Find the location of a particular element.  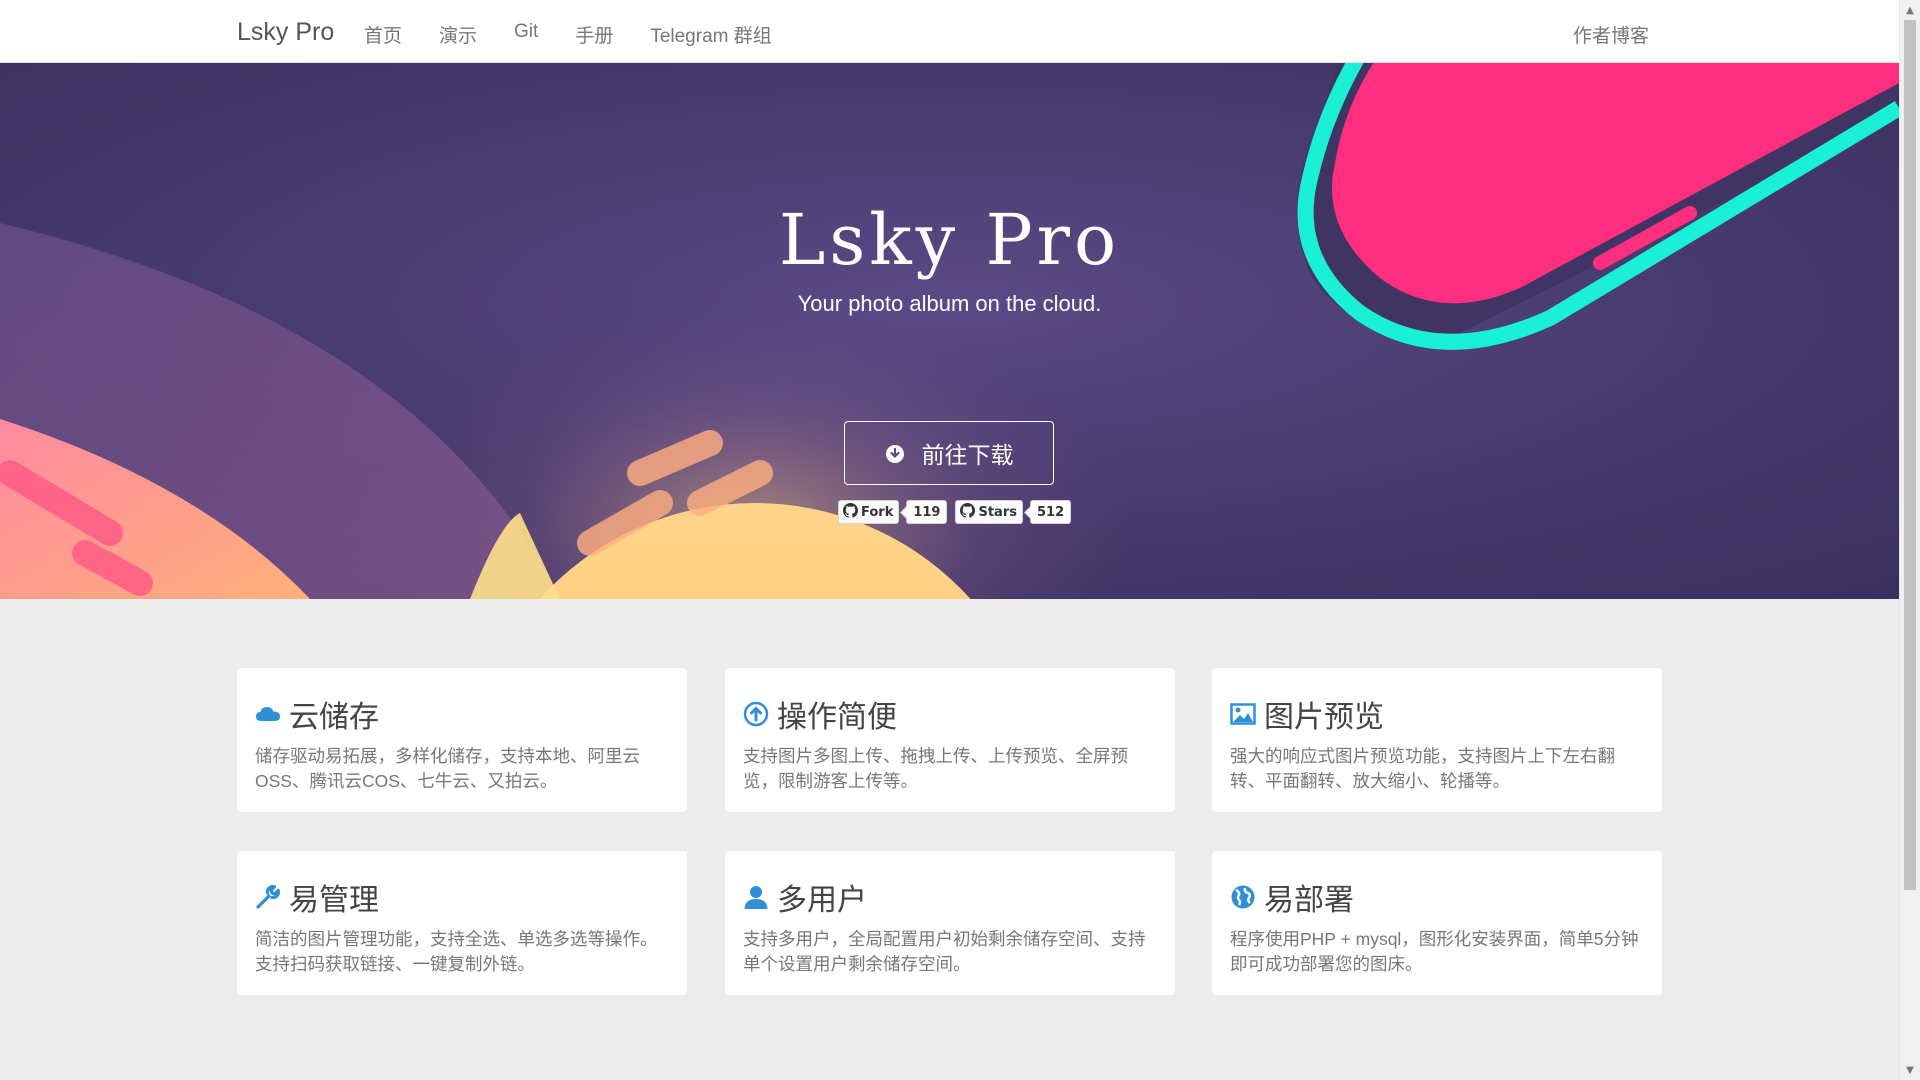

brand-logo: Lsky Pro is located at coordinates (285, 32).